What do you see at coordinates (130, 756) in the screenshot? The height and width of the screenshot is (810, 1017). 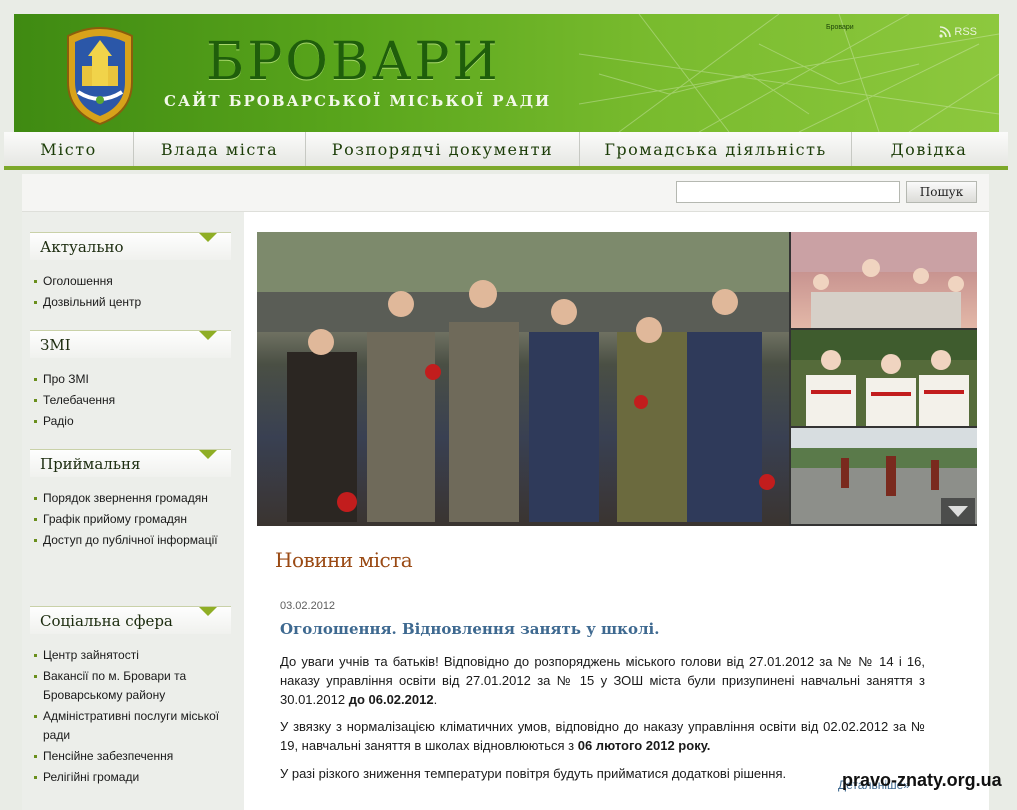 I see `sidebar-link: Пенсійне забезпечення` at bounding box center [130, 756].